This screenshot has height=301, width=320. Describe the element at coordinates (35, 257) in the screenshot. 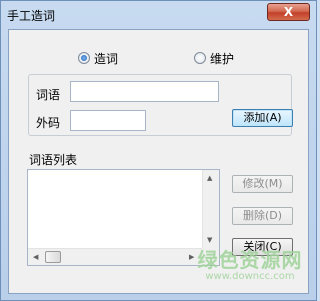

I see `scroll-left-icon: ◀` at that location.